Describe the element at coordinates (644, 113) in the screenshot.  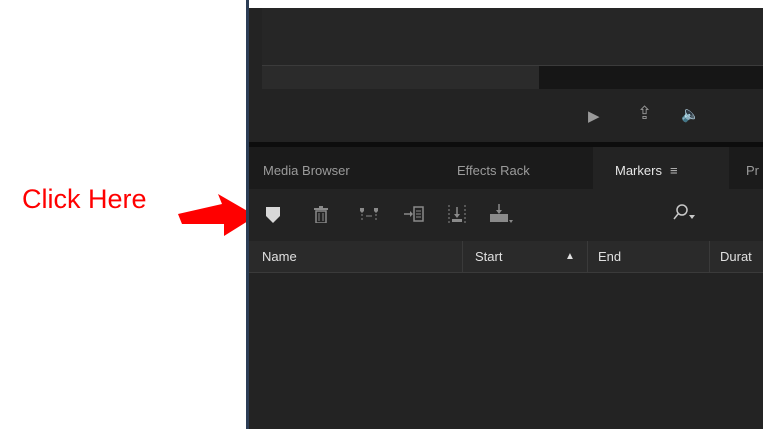
I see `export-icon: ⇪` at that location.